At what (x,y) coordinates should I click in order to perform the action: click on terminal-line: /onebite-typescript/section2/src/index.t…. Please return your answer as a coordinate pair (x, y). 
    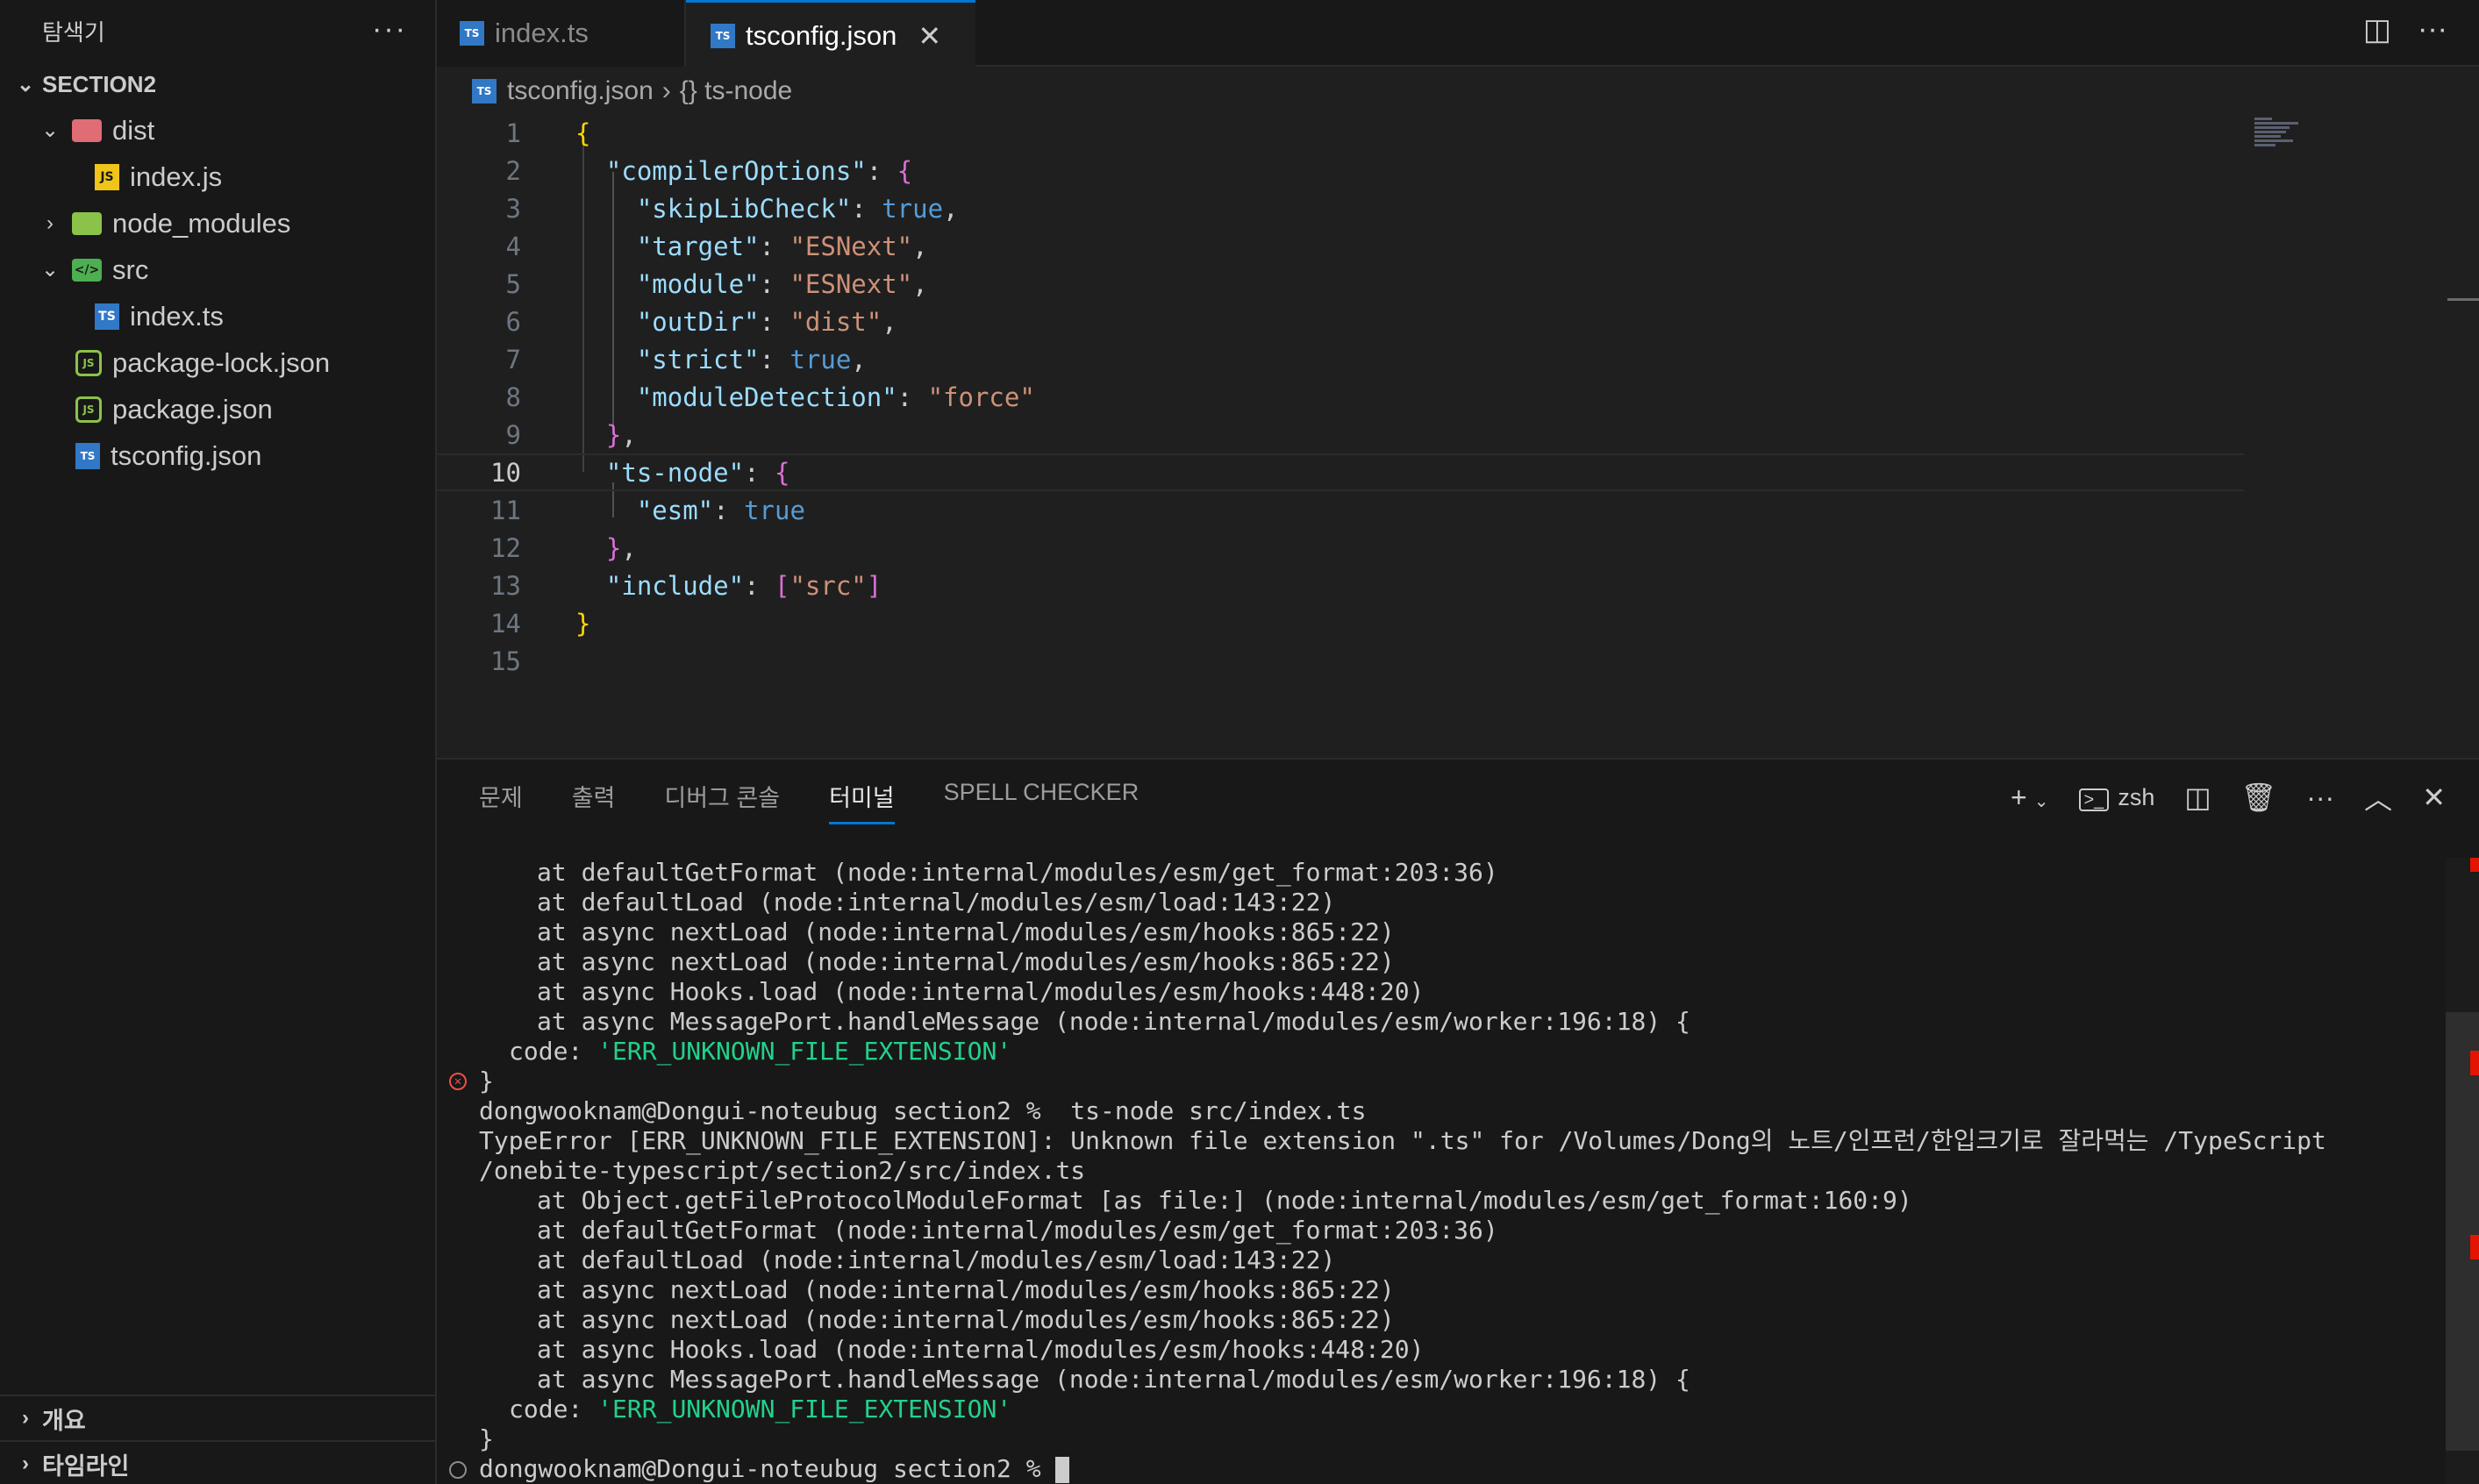
    Looking at the image, I should click on (782, 1171).